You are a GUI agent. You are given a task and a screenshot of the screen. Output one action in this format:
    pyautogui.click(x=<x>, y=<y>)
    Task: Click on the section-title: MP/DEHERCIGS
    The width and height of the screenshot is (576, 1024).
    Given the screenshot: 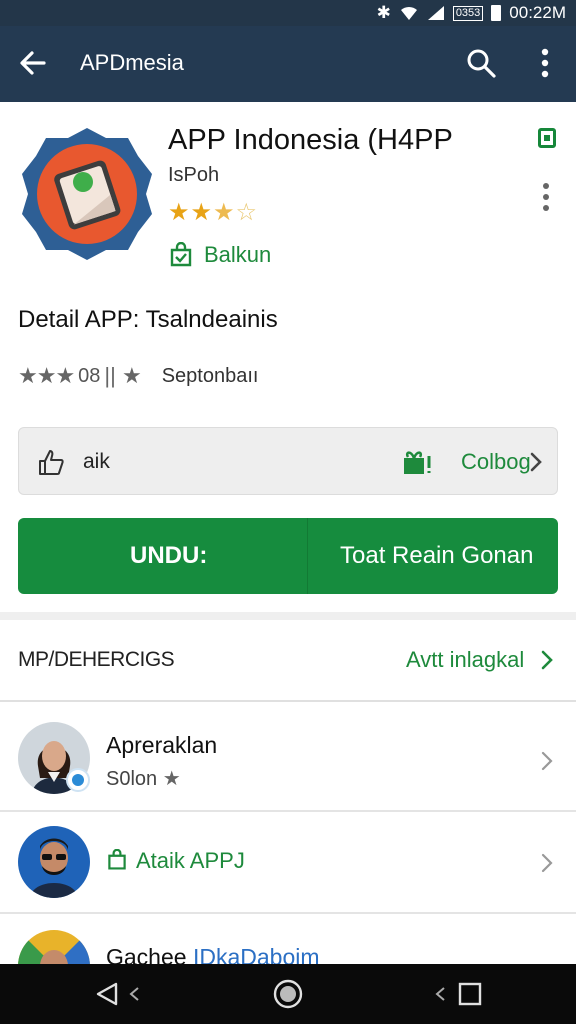 What is the action you would take?
    pyautogui.click(x=96, y=659)
    